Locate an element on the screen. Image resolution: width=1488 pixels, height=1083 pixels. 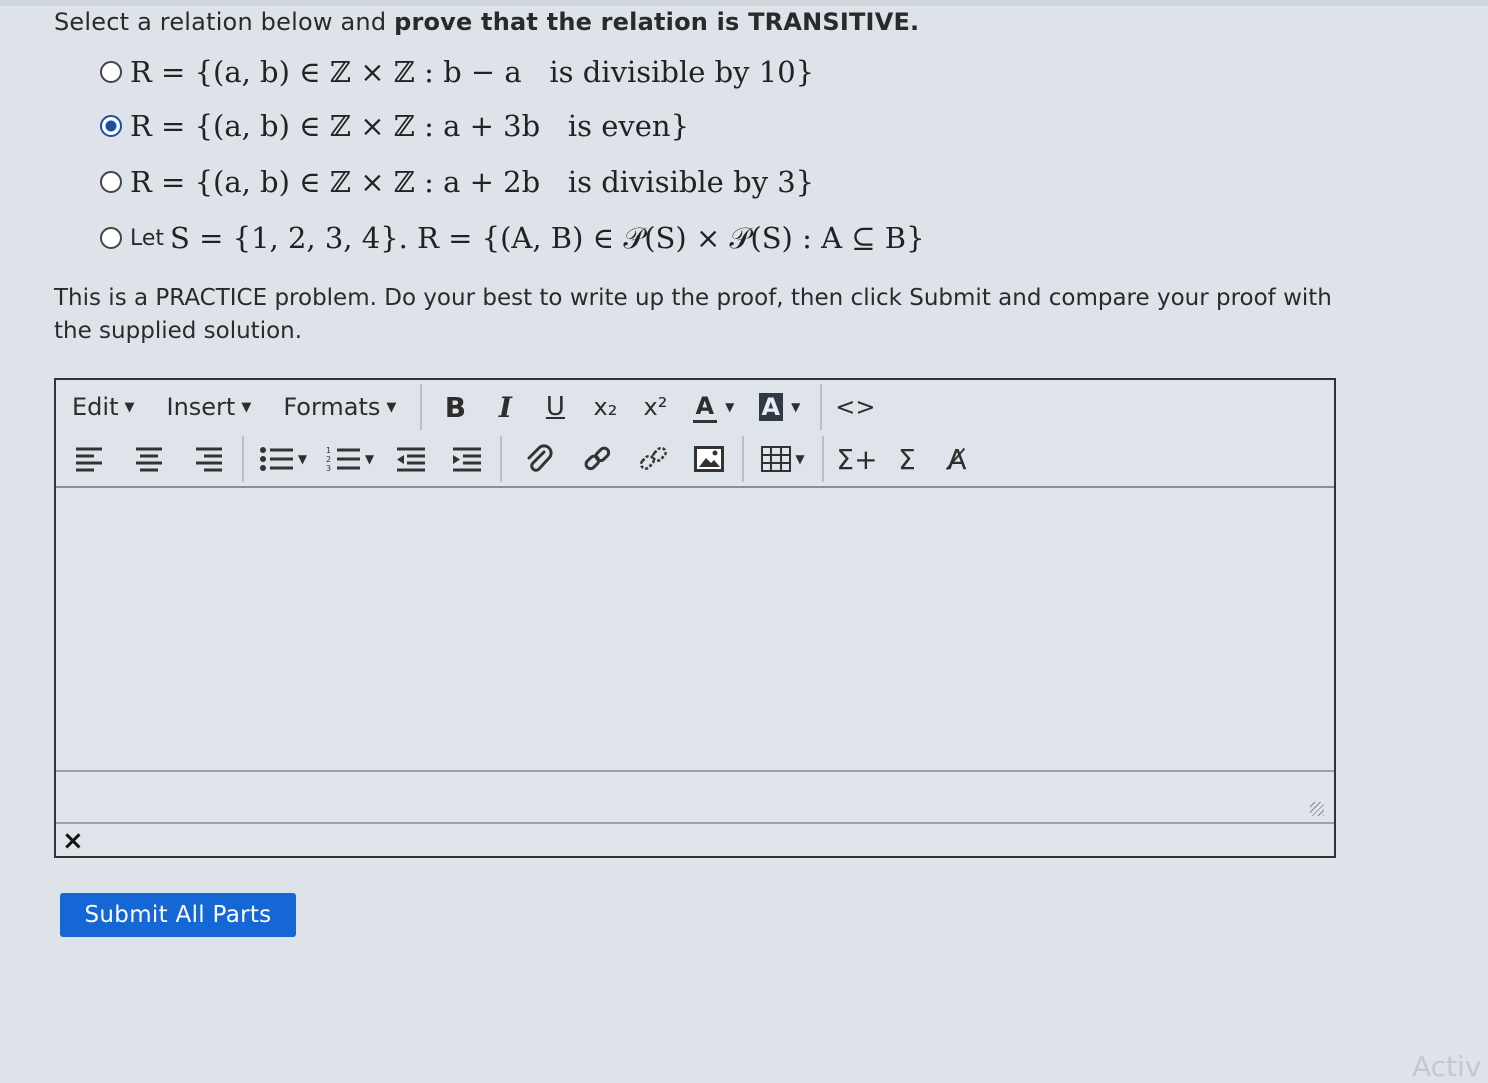
option-2: R = {(a, b) ∈ ℤ × ℤ : a + 3b is even} is located at coordinates (394, 126).